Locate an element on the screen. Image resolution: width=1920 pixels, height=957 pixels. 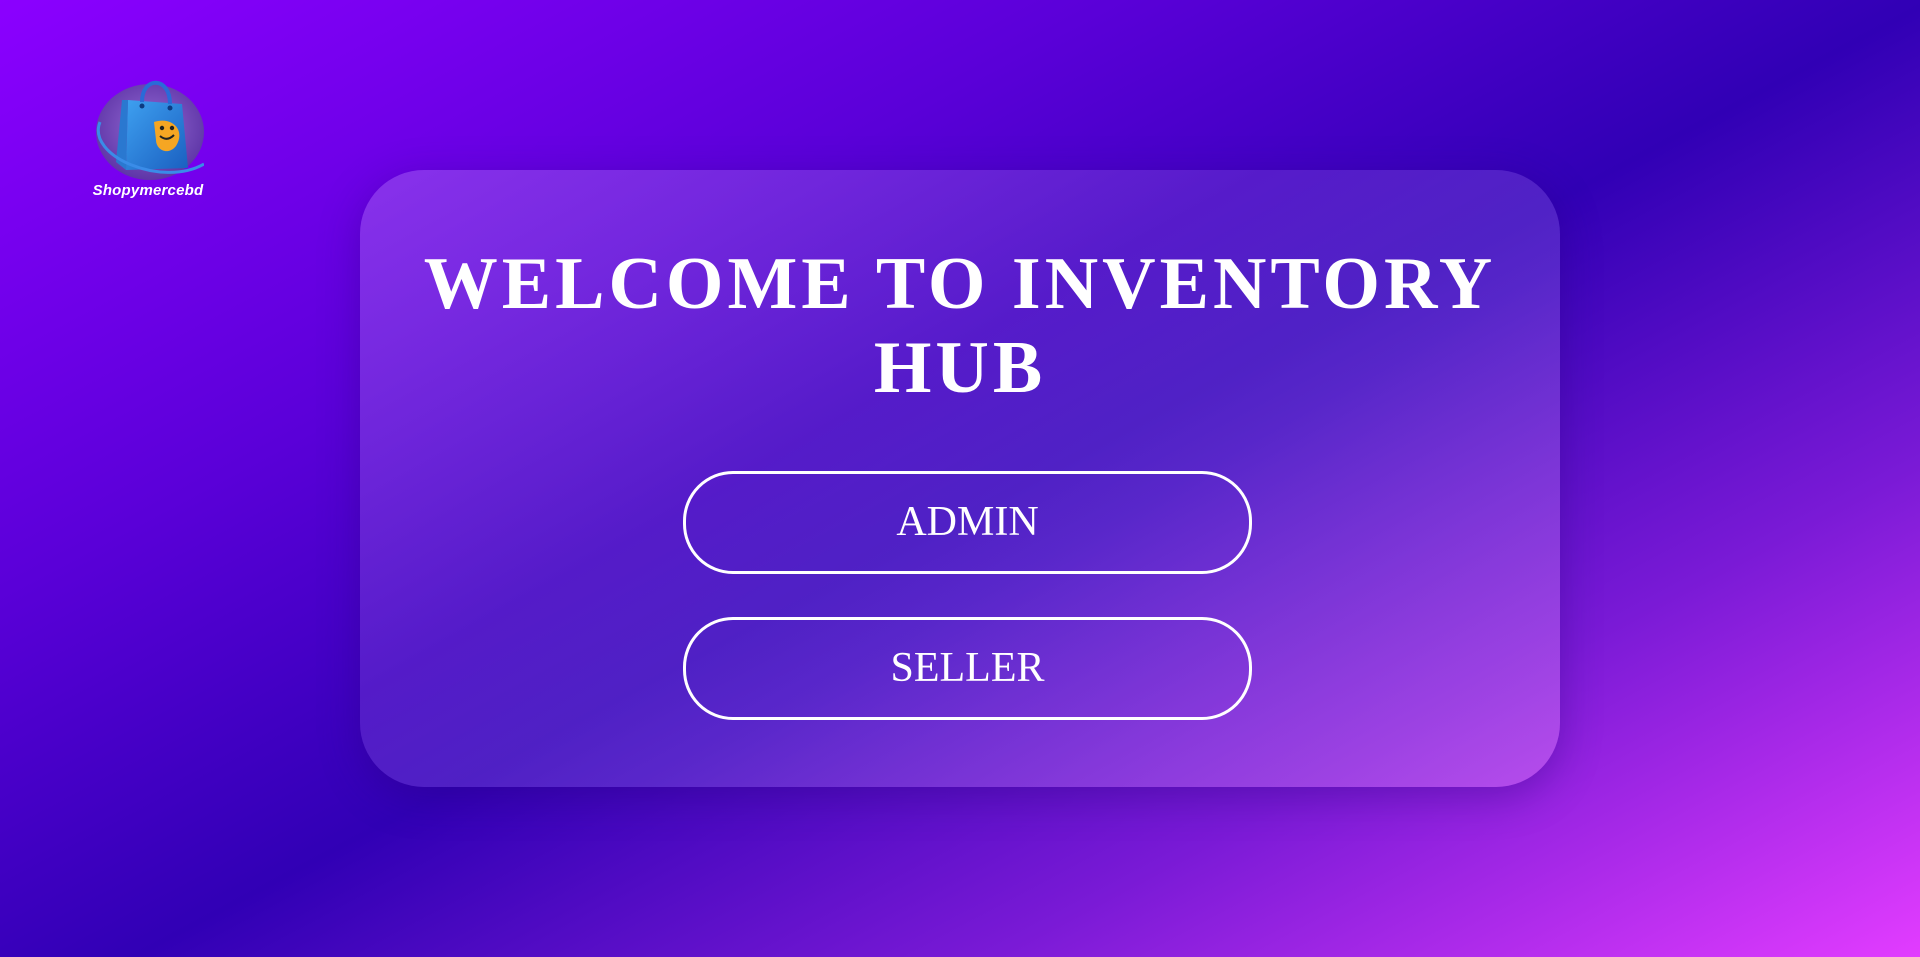
page-title: WELCOME TO INVENTORY HUB is located at coordinates (960, 326).